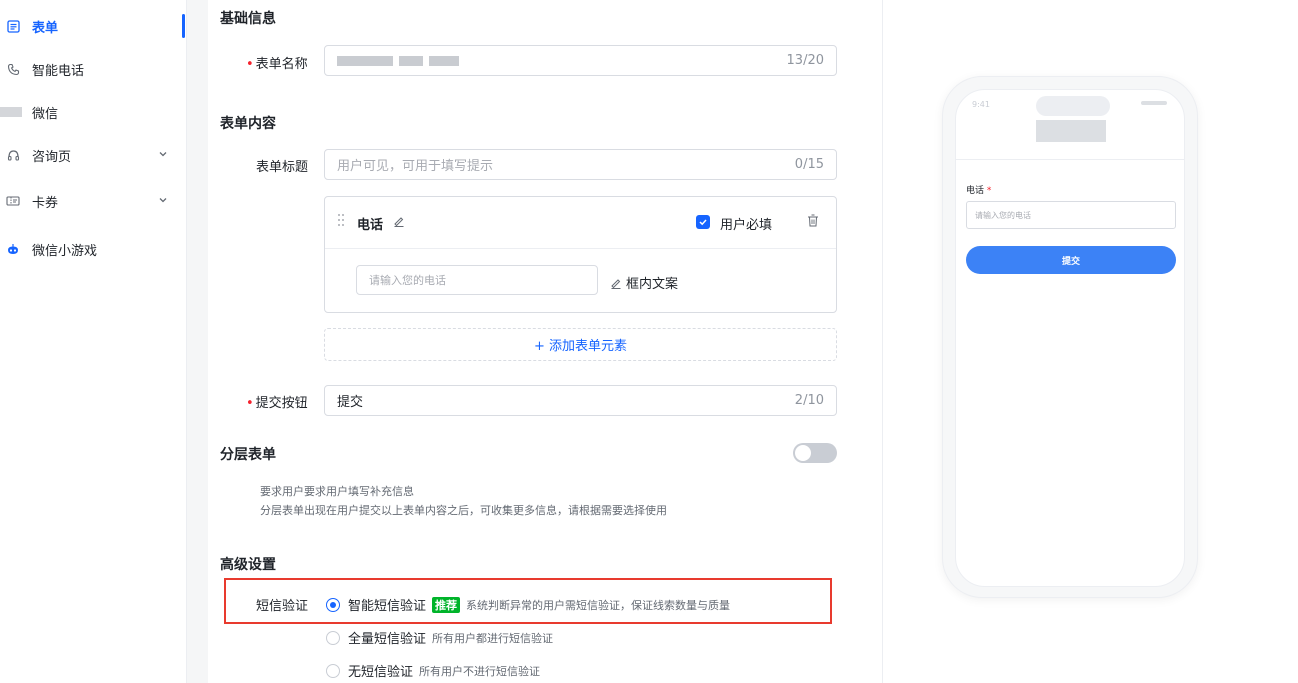 The image size is (1298, 683). I want to click on placeholder: 用户可见，可用于填写提示, so click(415, 166).